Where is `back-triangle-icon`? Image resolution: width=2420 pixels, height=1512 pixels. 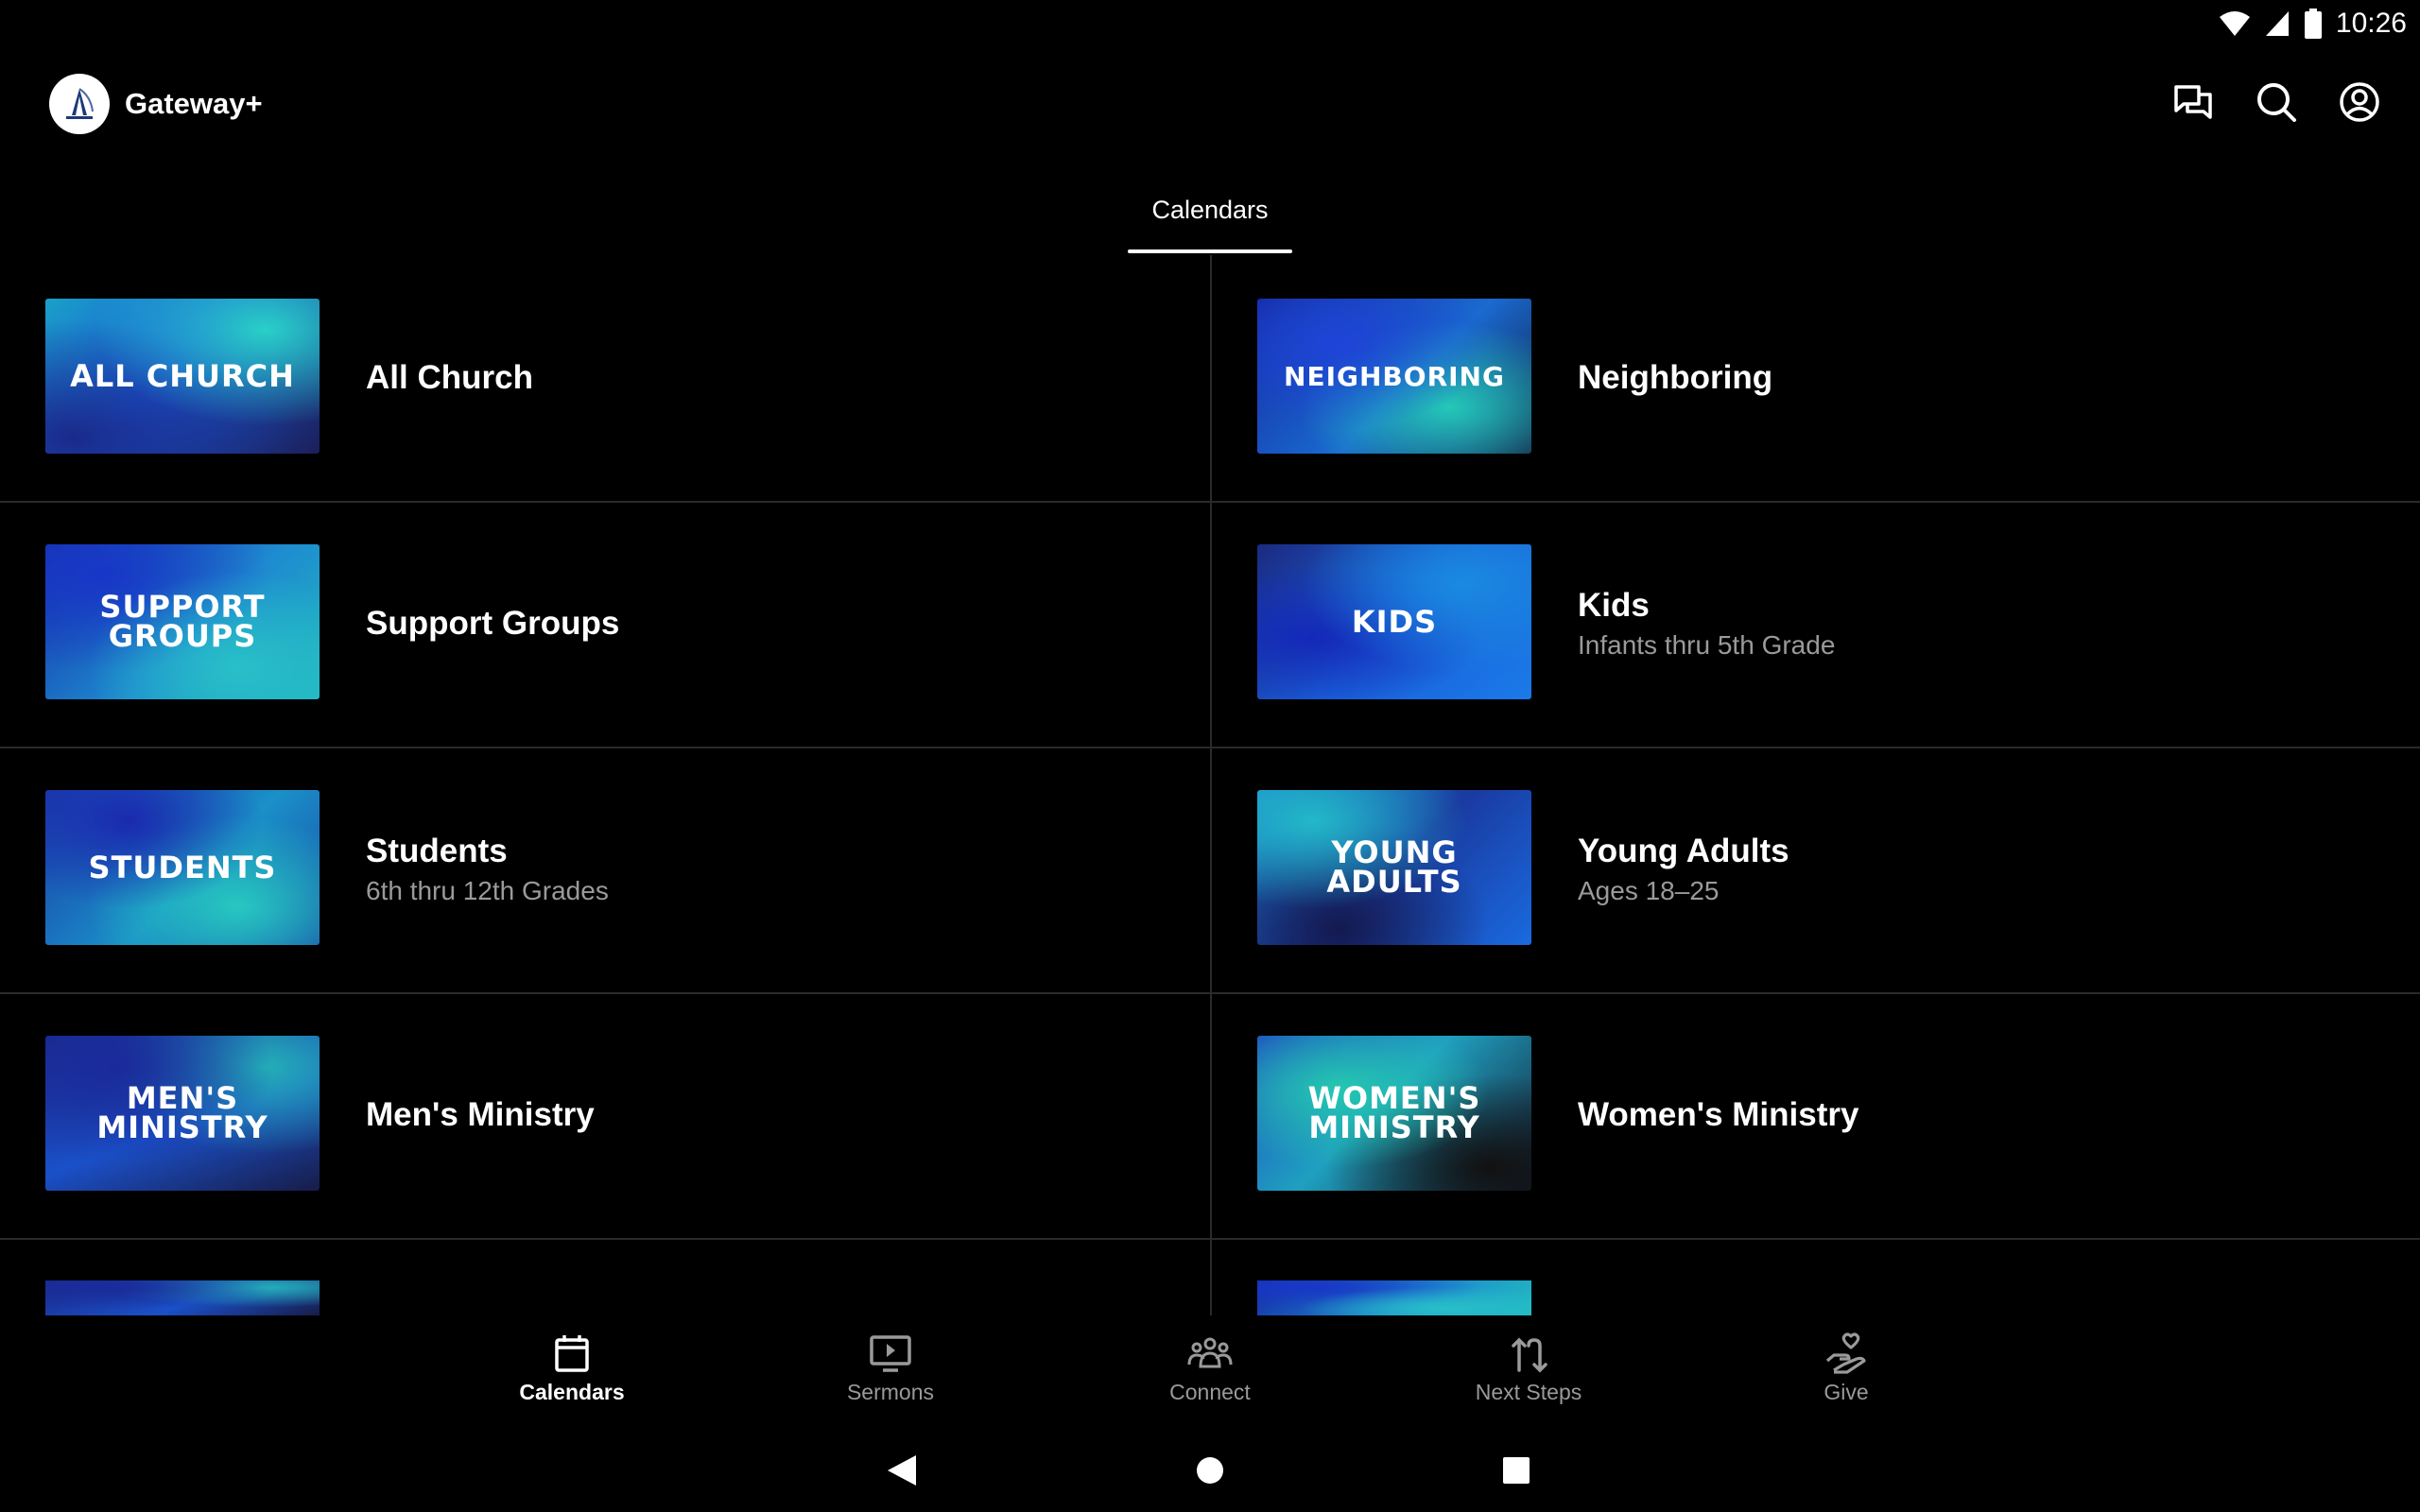
back-triangle-icon is located at coordinates (902, 1470).